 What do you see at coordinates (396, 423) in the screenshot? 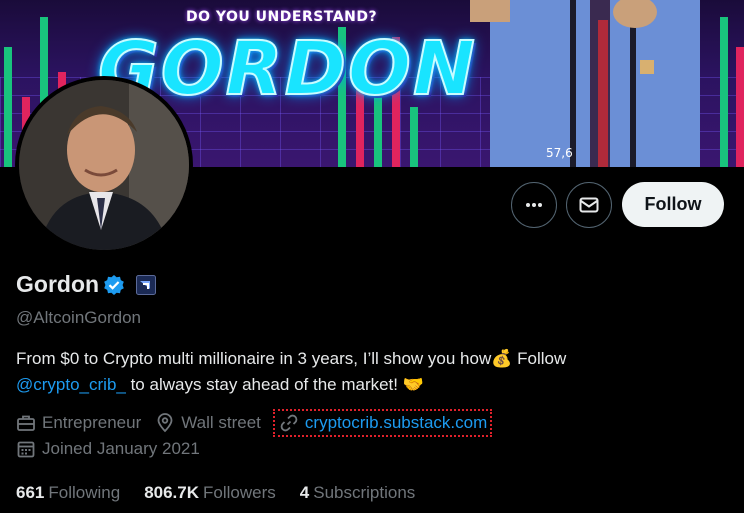
I see `website-text: cryptocrib.substack.com` at bounding box center [396, 423].